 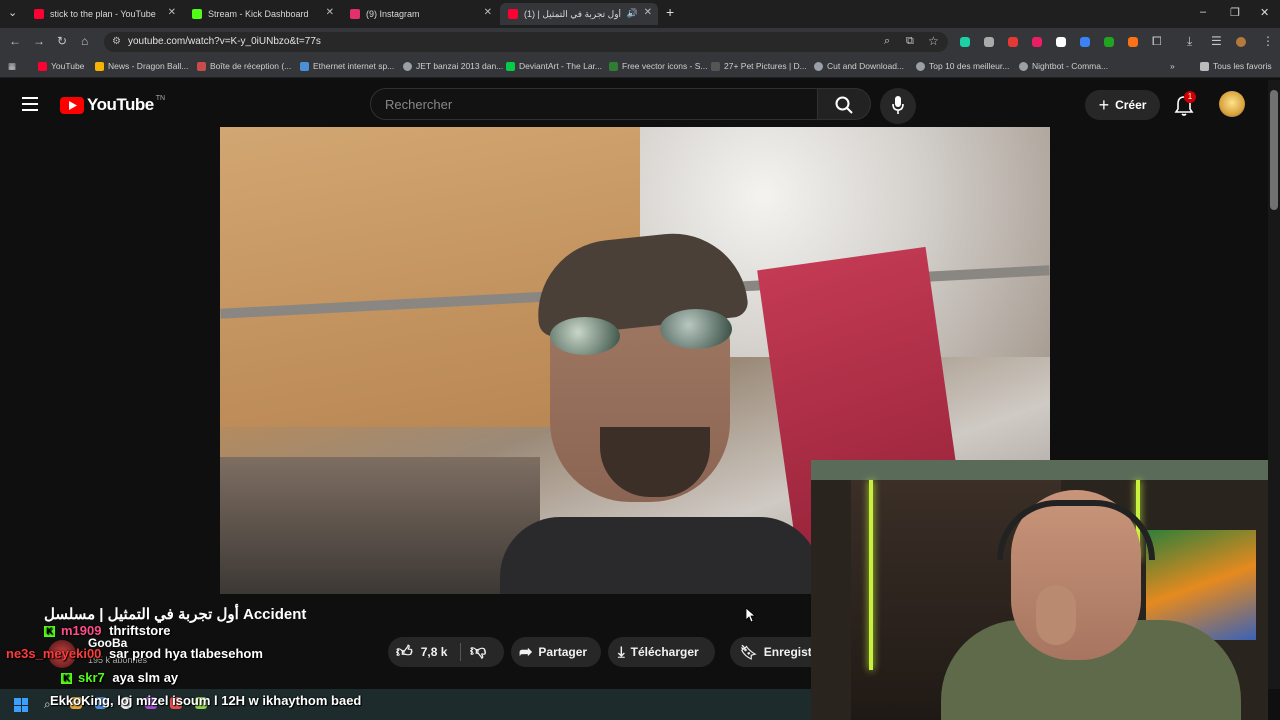 I want to click on create-button: + Créer, so click(x=1122, y=105).